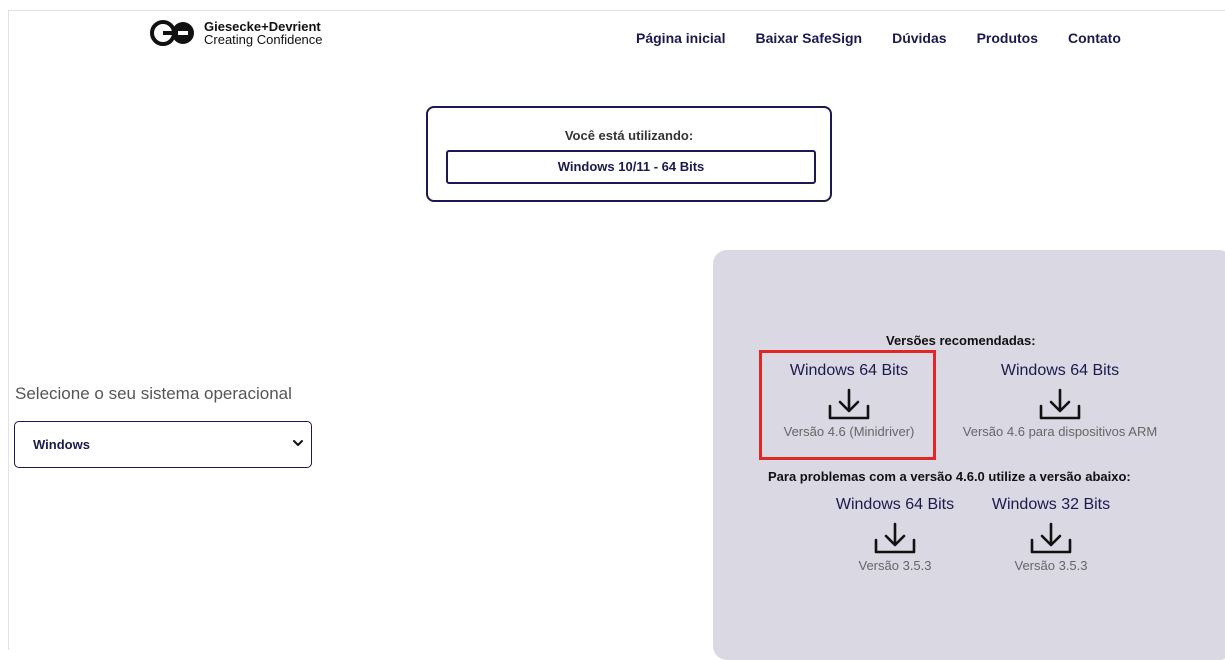  Describe the element at coordinates (1051, 565) in the screenshot. I see `download-version: Versão 3.5.3` at that location.